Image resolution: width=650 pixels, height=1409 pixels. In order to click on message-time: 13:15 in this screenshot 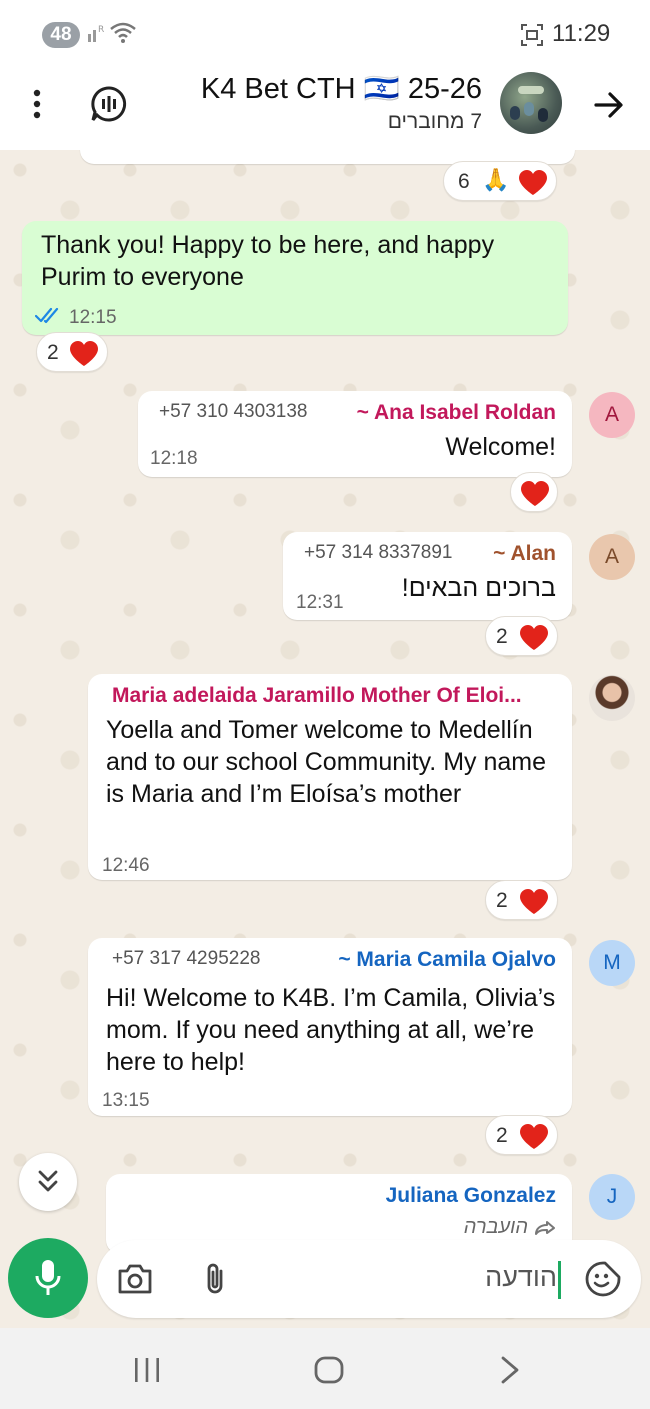, I will do `click(126, 1100)`.